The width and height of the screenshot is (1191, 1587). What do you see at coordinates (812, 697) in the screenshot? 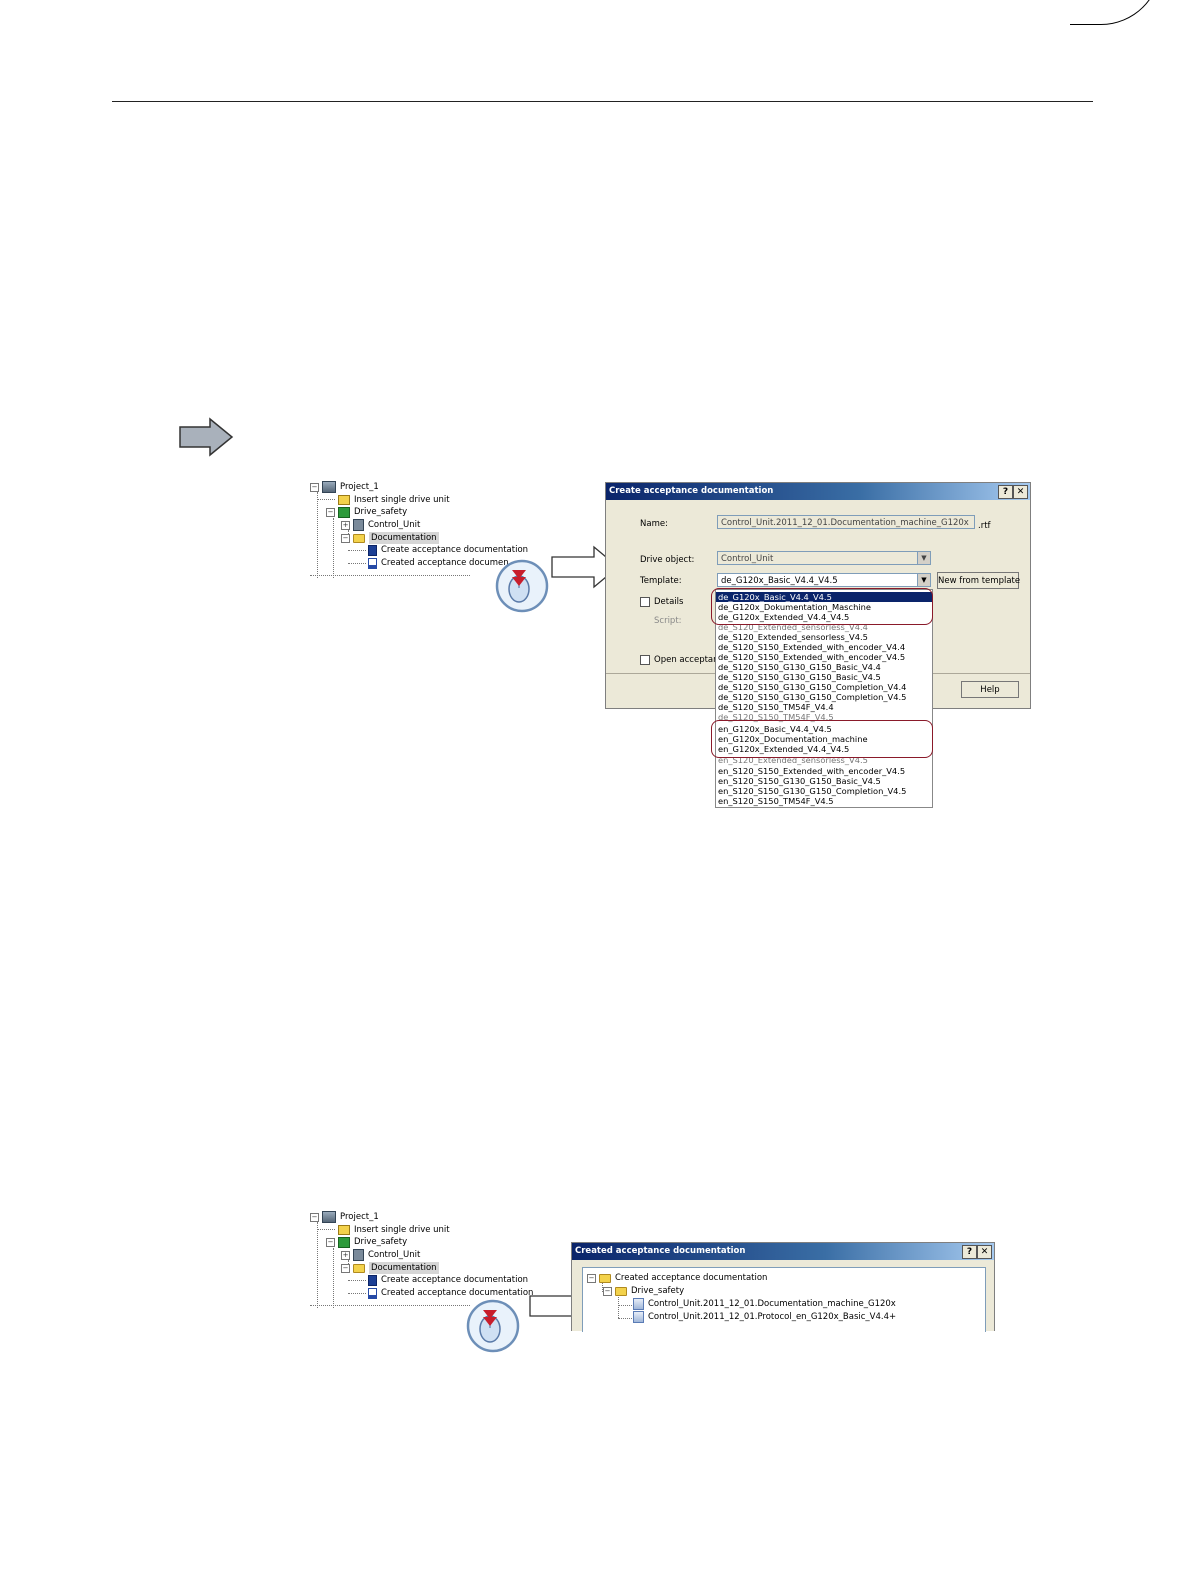
I see `list-item: de_S120_S150_G130_G150_Completion_V4.5` at bounding box center [812, 697].